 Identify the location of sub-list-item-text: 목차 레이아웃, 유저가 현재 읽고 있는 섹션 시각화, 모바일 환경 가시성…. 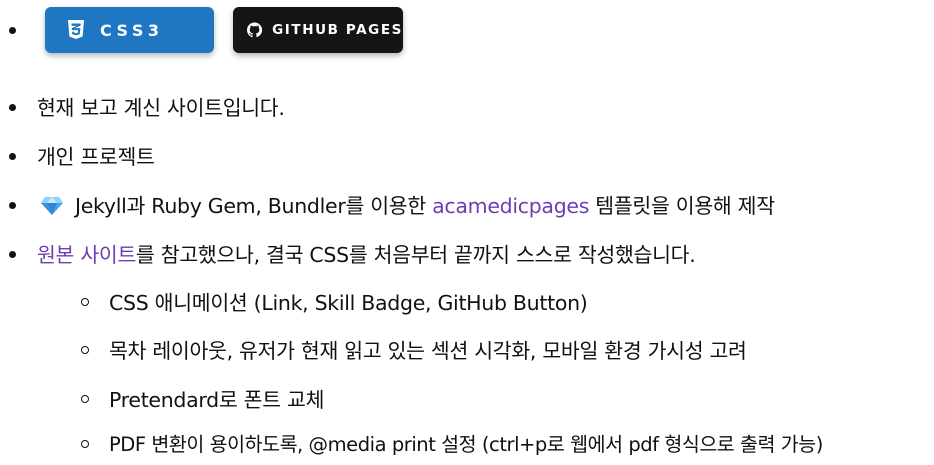
(428, 351).